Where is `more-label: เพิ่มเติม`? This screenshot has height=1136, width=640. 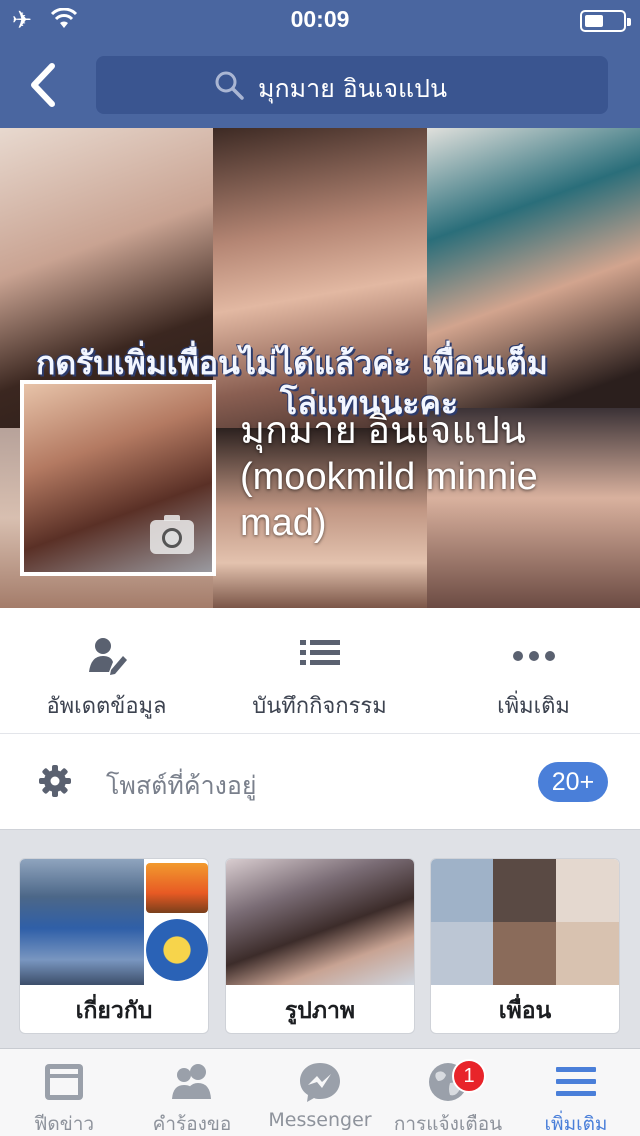 more-label: เพิ่มเติม is located at coordinates (533, 706).